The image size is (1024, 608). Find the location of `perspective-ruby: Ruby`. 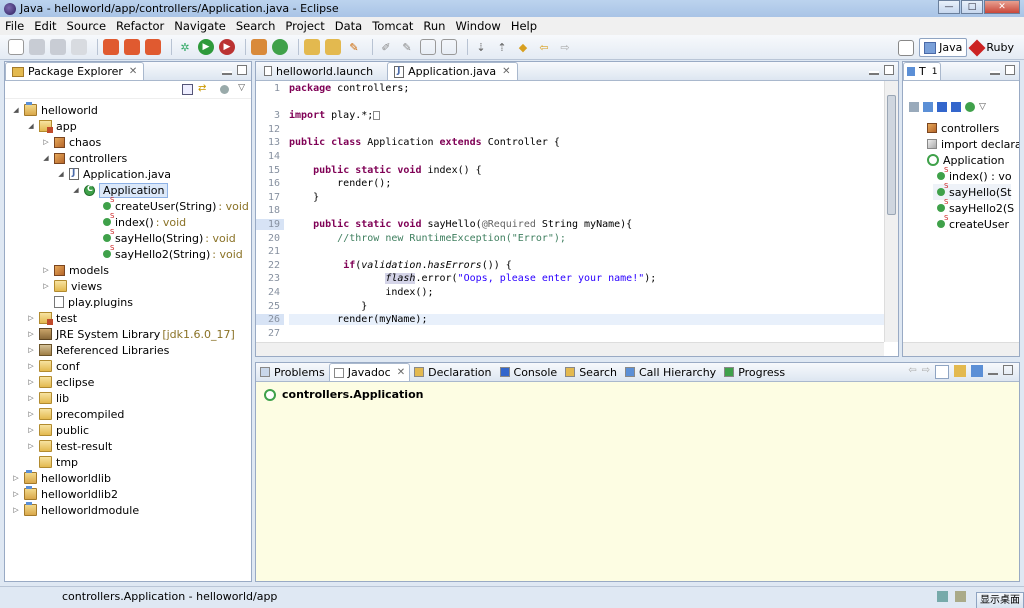

perspective-ruby: Ruby is located at coordinates (992, 47).